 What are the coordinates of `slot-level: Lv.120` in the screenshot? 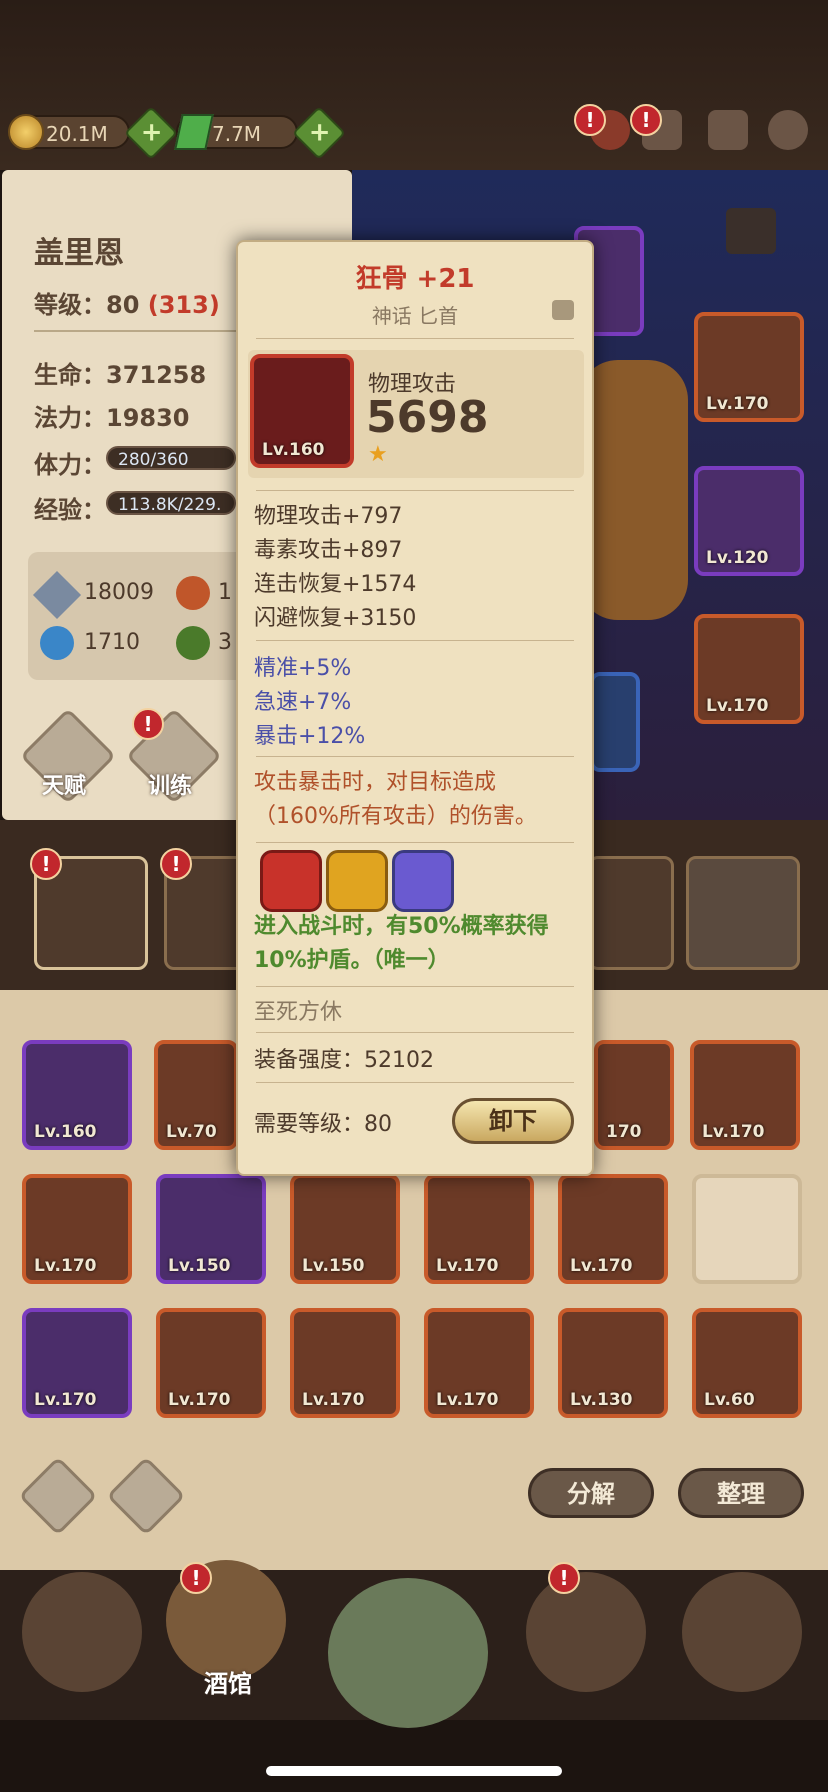 It's located at (737, 558).